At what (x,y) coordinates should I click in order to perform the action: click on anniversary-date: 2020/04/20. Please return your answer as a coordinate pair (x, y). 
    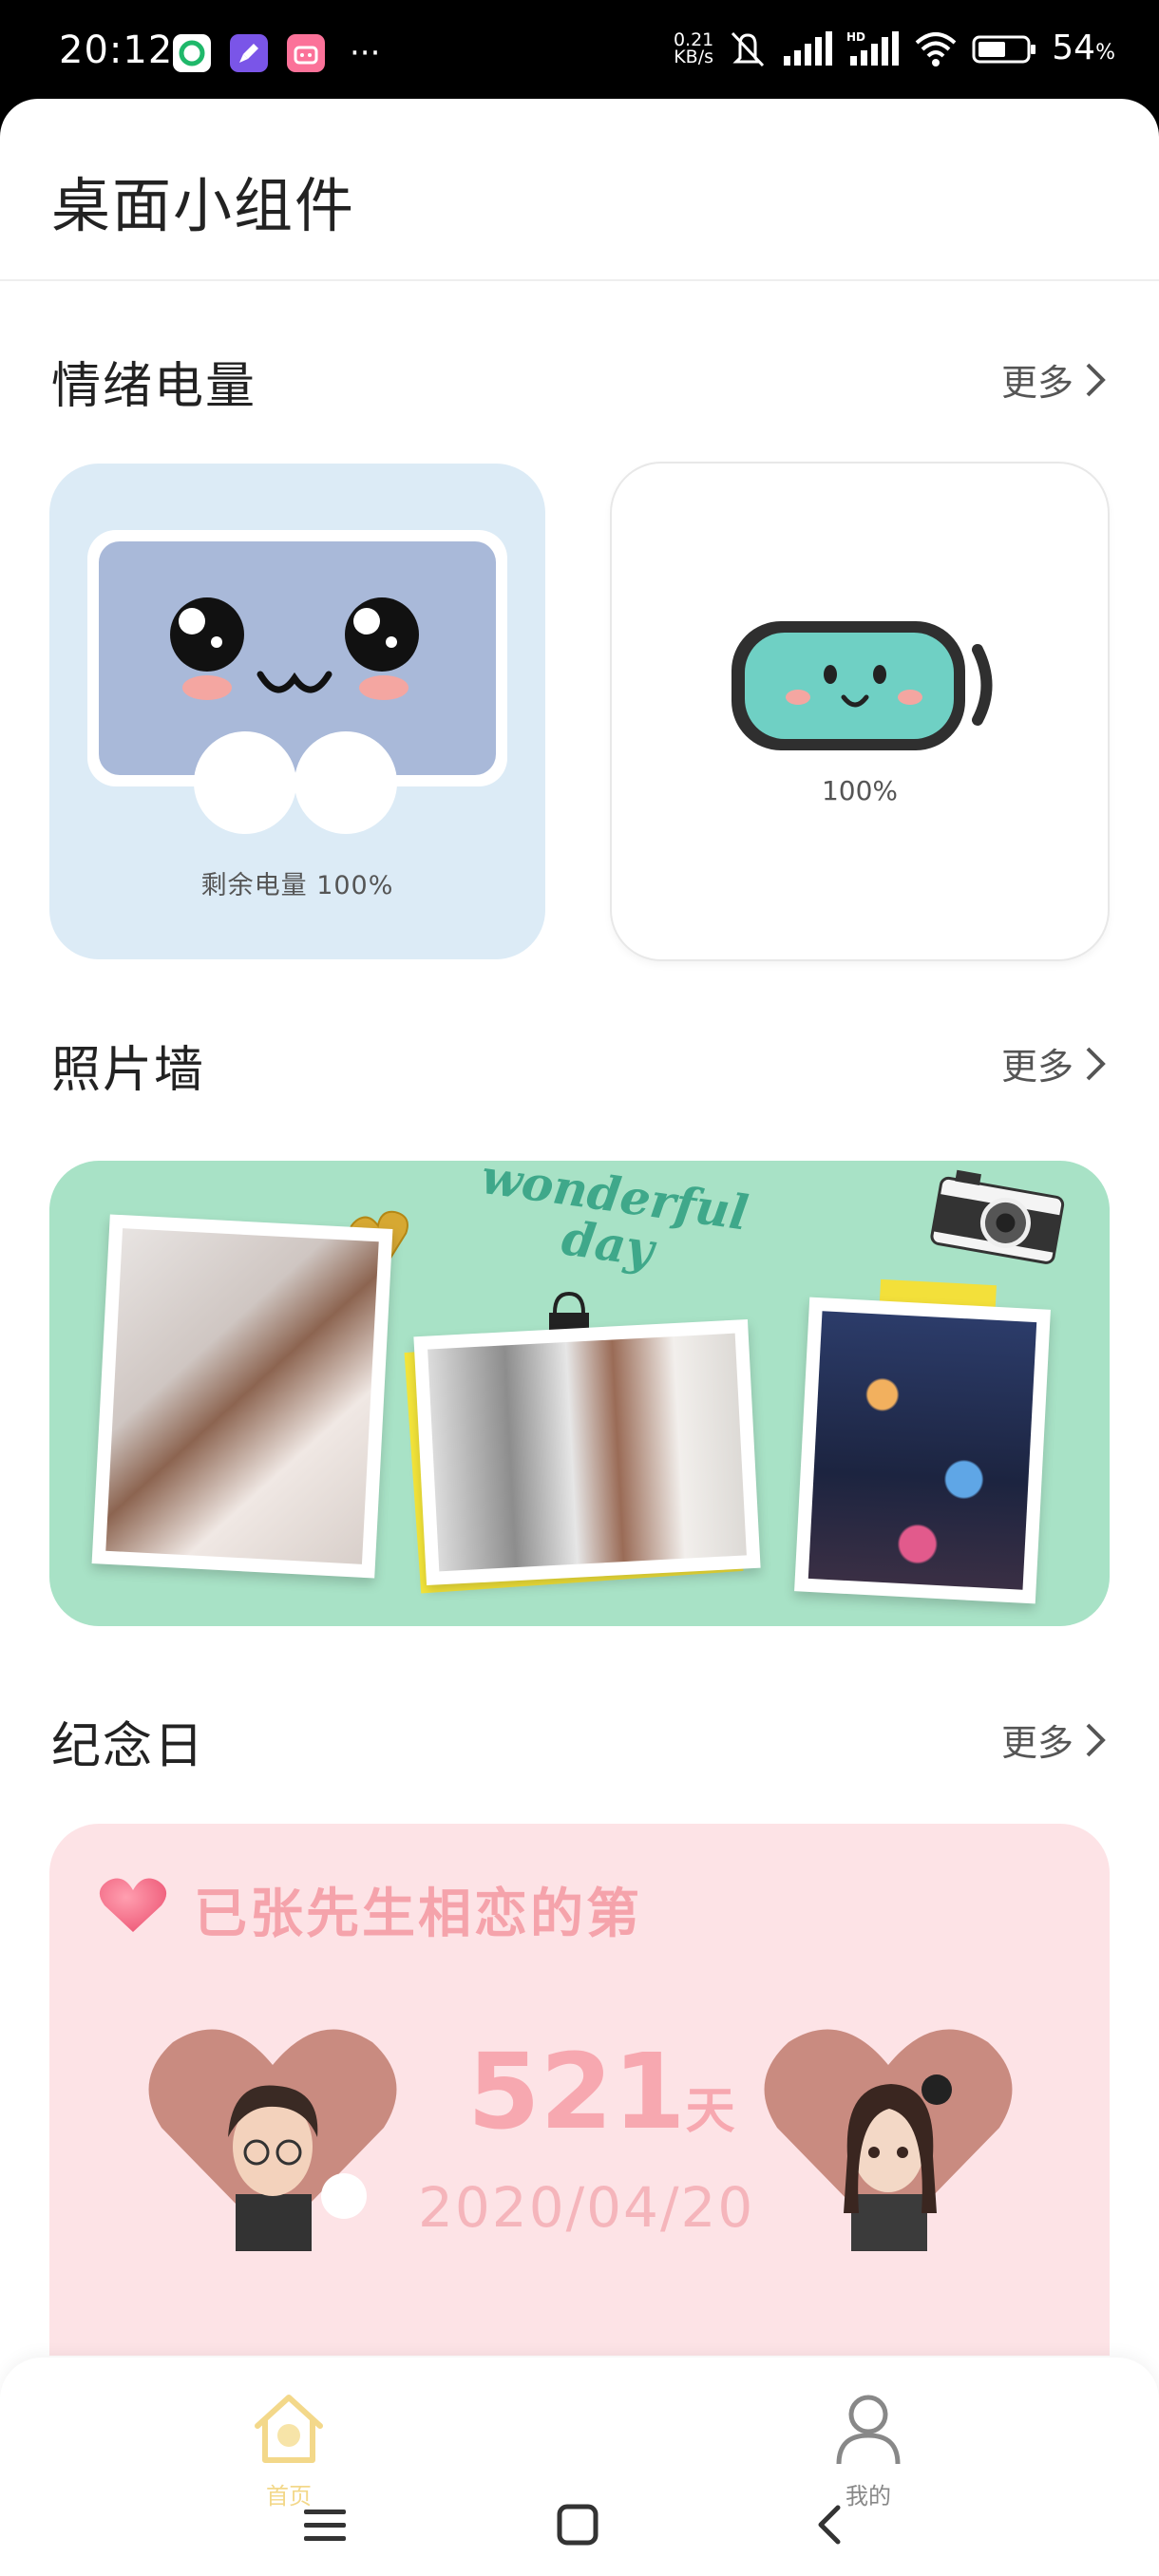
    Looking at the image, I should click on (586, 2207).